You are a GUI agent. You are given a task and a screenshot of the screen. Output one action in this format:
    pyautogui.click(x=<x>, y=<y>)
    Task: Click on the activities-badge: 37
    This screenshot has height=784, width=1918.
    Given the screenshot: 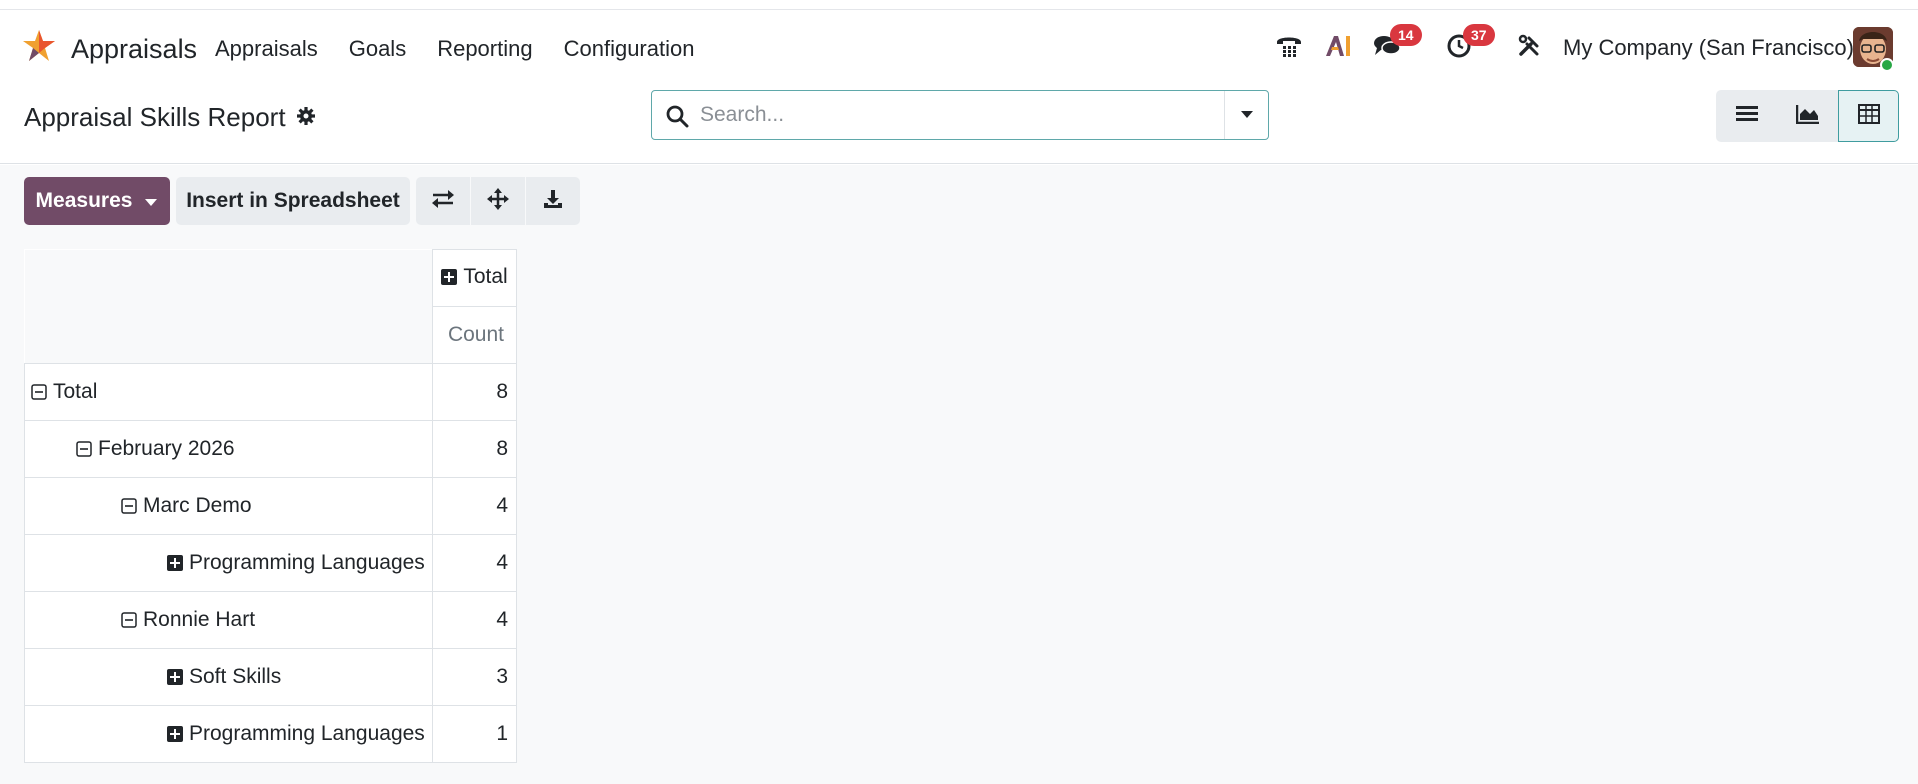 What is the action you would take?
    pyautogui.click(x=1479, y=35)
    